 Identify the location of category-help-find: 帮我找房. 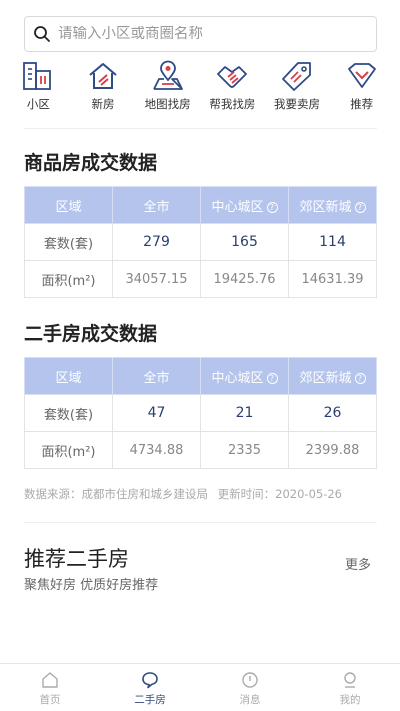
(232, 88).